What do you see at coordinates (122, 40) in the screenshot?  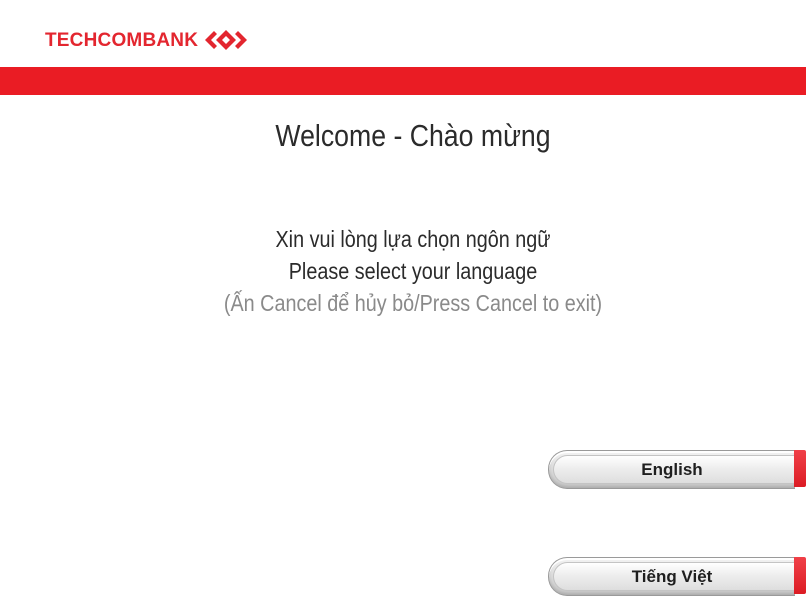 I see `brand-name: TECHCOMBANK` at bounding box center [122, 40].